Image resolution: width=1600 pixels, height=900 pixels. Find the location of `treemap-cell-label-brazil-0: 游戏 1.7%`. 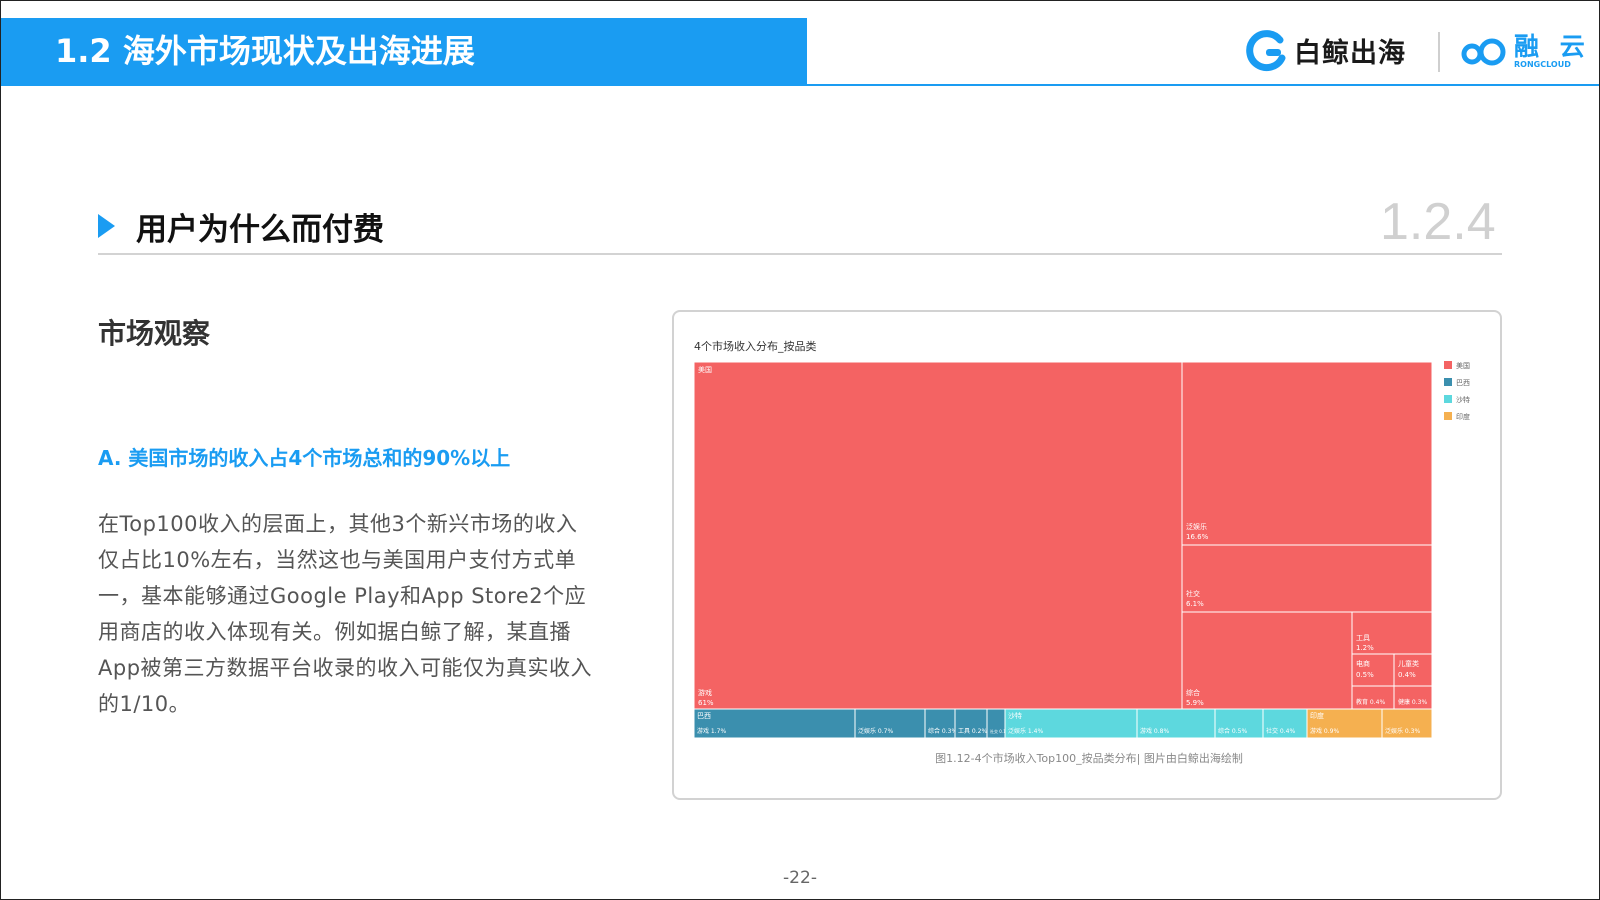

treemap-cell-label-brazil-0: 游戏 1.7% is located at coordinates (711, 731).